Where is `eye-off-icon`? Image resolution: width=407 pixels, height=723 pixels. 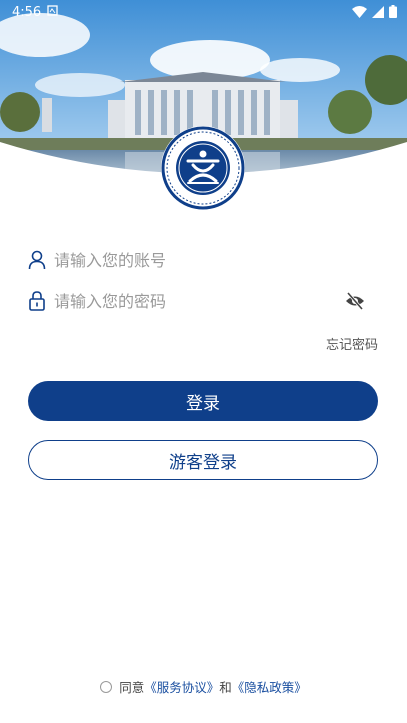
eye-off-icon is located at coordinates (355, 301).